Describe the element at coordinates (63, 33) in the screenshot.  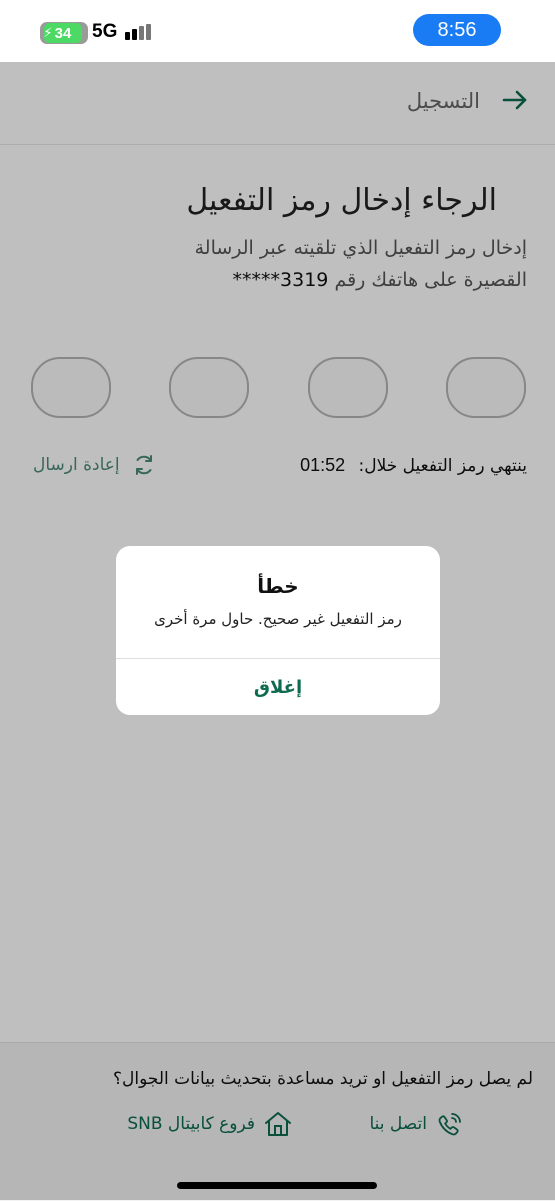
I see `battery-level: 34` at that location.